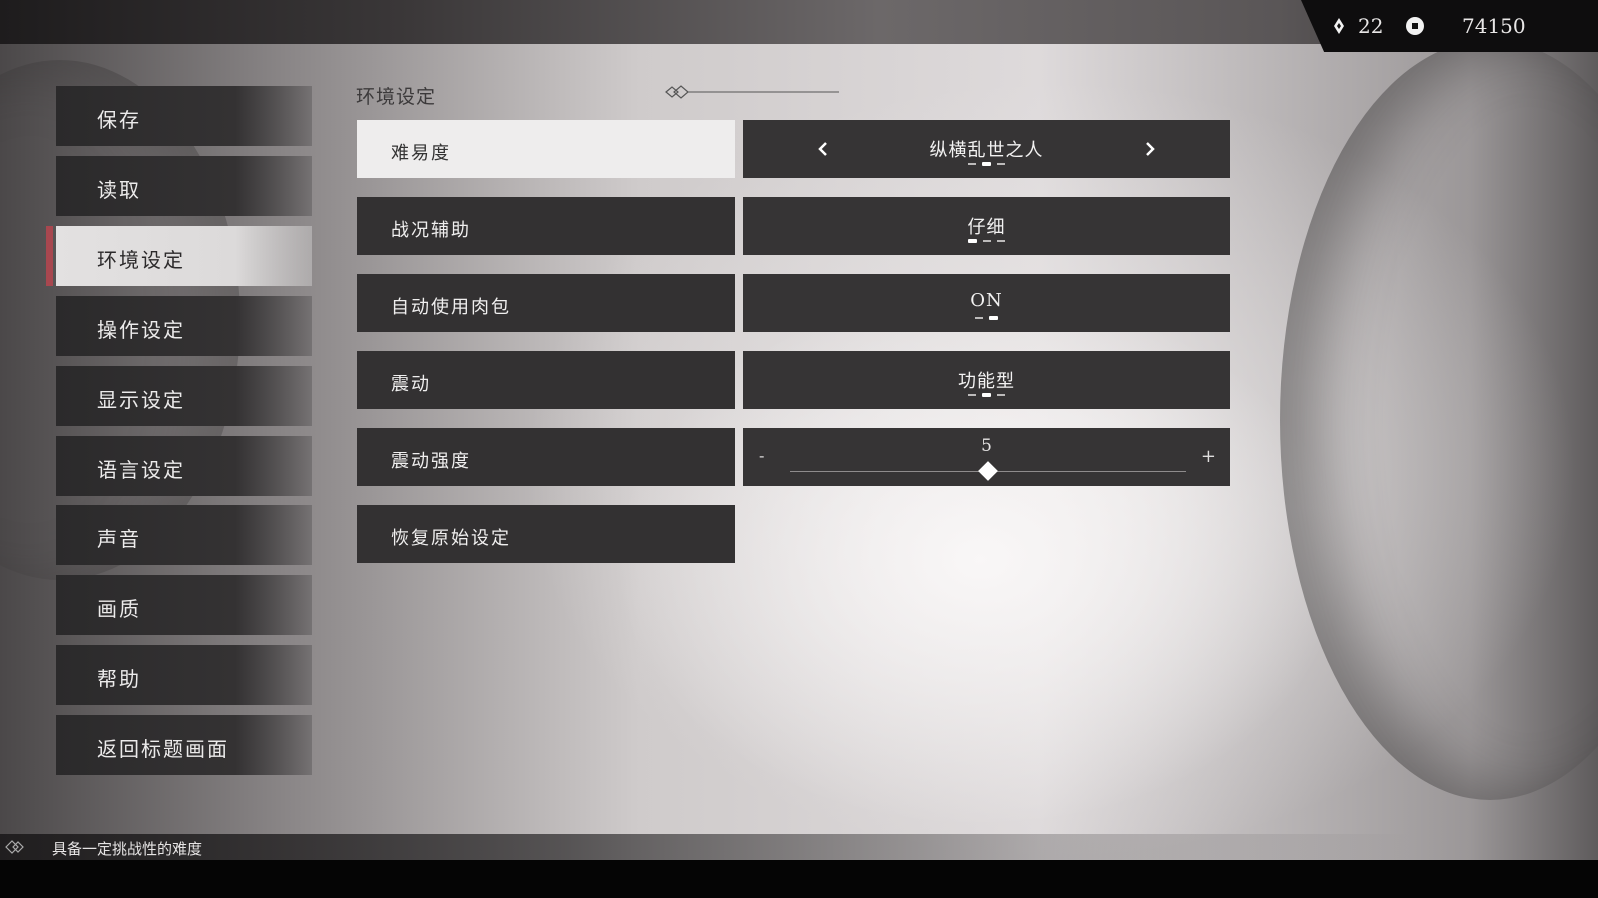 The width and height of the screenshot is (1598, 898). I want to click on menu-item-return-to-title: 返回标题画面, so click(184, 745).